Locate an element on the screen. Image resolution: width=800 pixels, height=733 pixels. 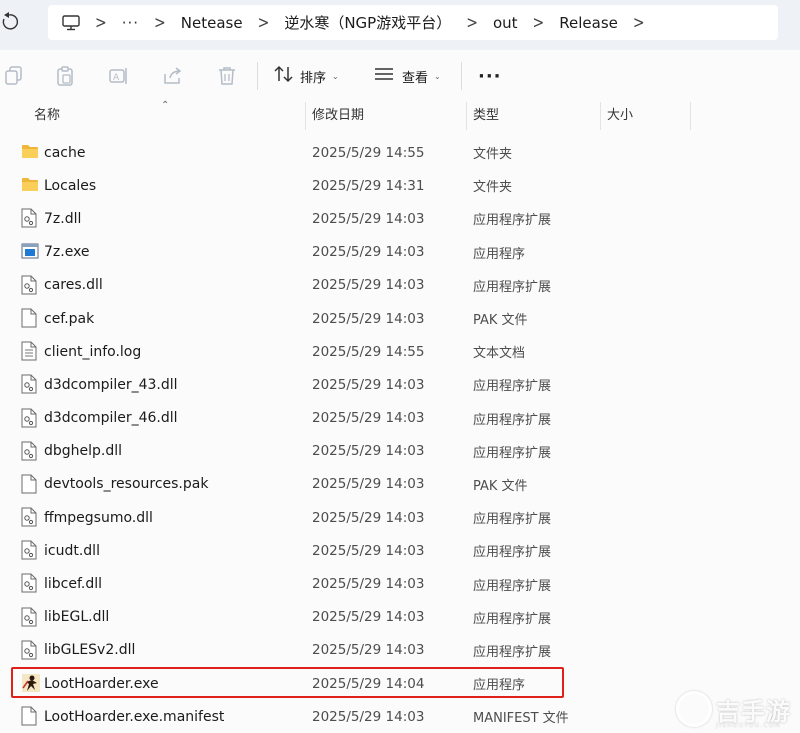
refresh-icon is located at coordinates (13, 25).